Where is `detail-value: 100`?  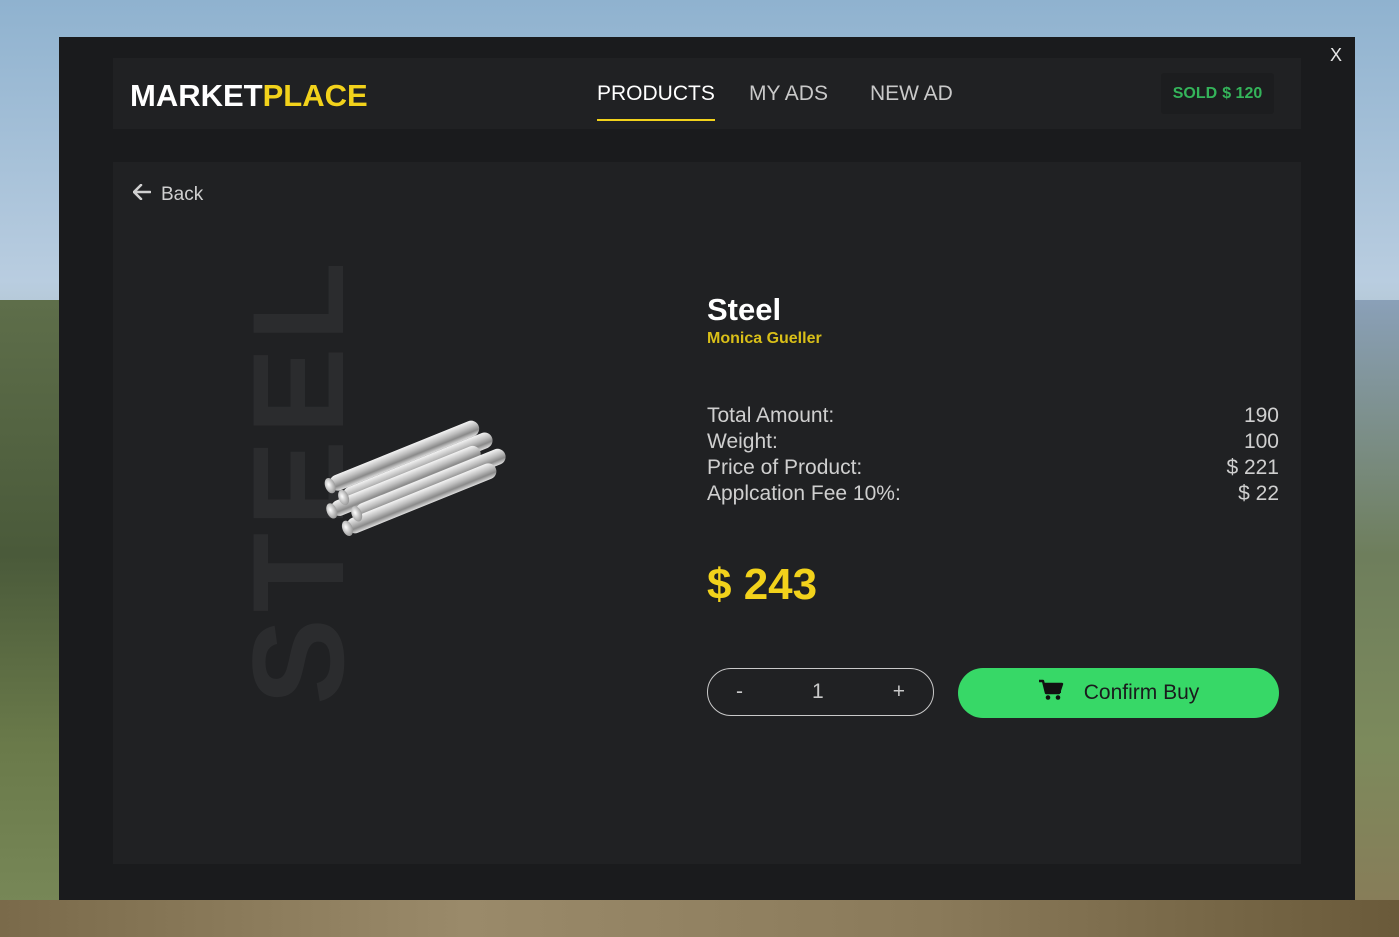
detail-value: 100 is located at coordinates (1261, 441).